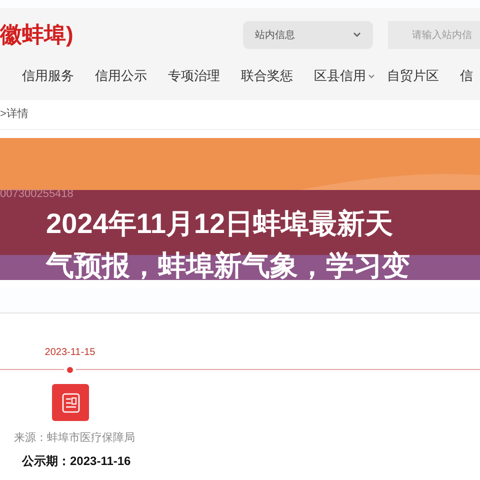 The image size is (480, 480). Describe the element at coordinates (70, 402) in the screenshot. I see `document-icon` at that location.